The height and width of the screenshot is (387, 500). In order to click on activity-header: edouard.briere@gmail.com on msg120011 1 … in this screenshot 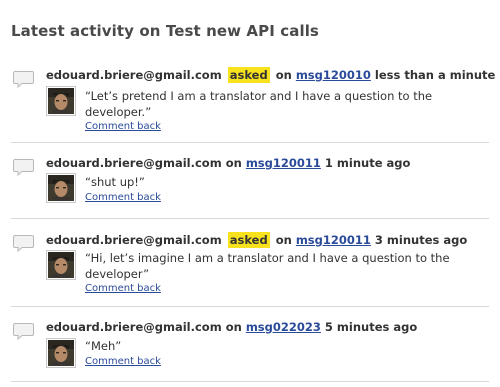, I will do `click(228, 163)`.